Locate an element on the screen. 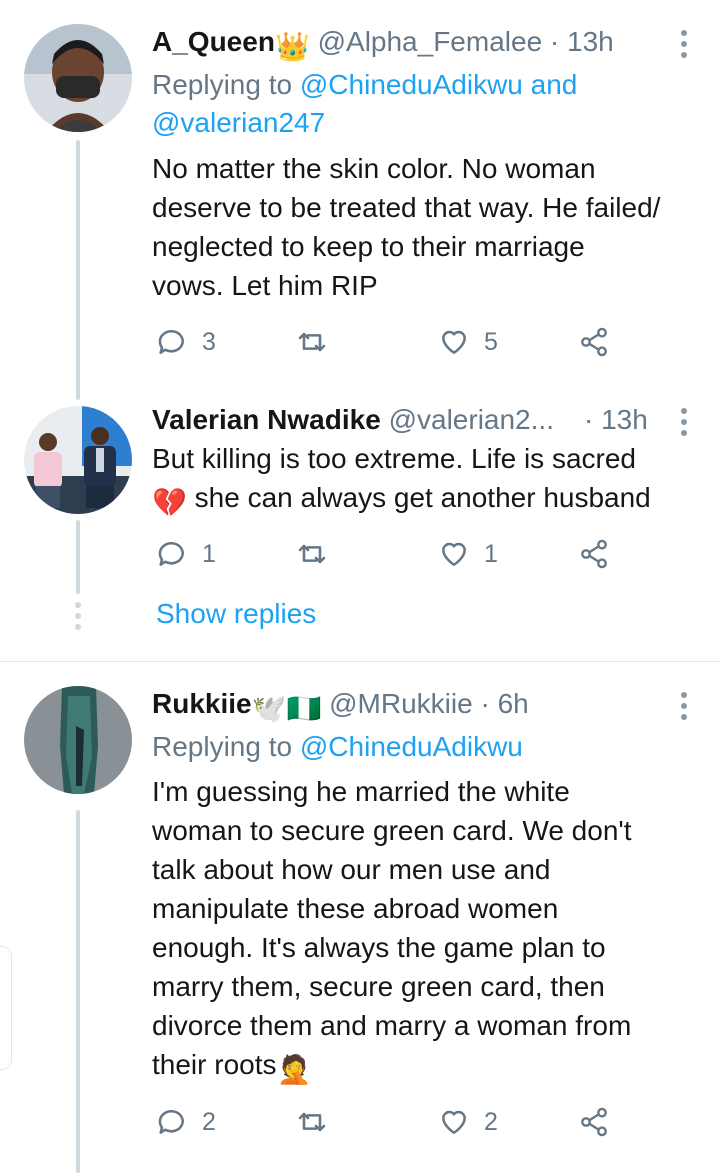 The image size is (720, 1173). text-line: woman to secure green card. We don't is located at coordinates (392, 830).